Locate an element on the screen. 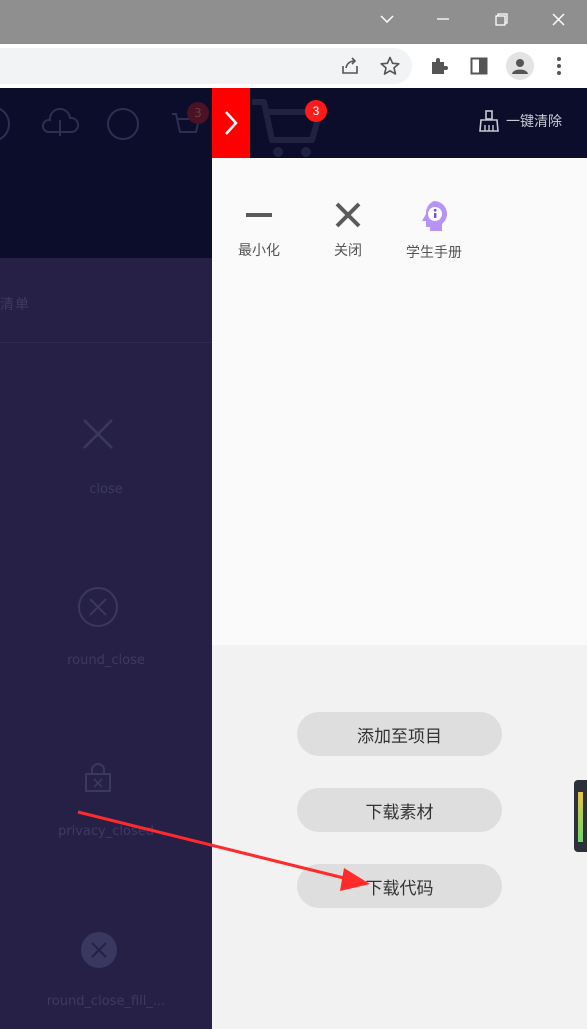  annotation-arrow is located at coordinates (223, 850).